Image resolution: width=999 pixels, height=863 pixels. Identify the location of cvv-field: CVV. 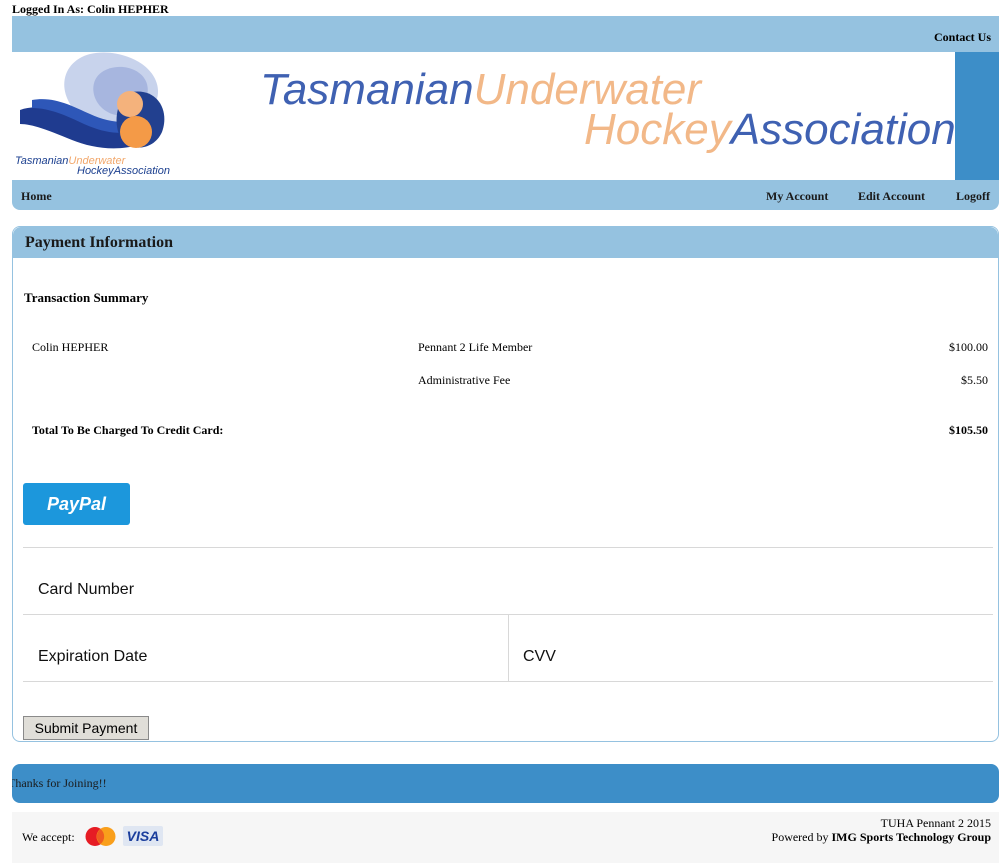
(539, 657).